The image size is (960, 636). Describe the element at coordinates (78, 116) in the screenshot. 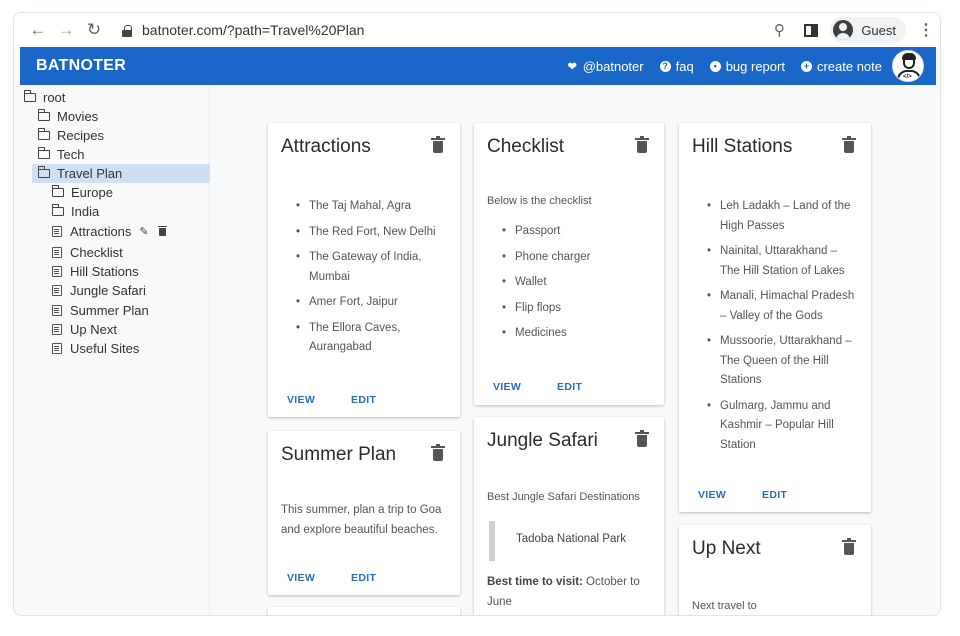

I see `tree-label: Movies` at that location.